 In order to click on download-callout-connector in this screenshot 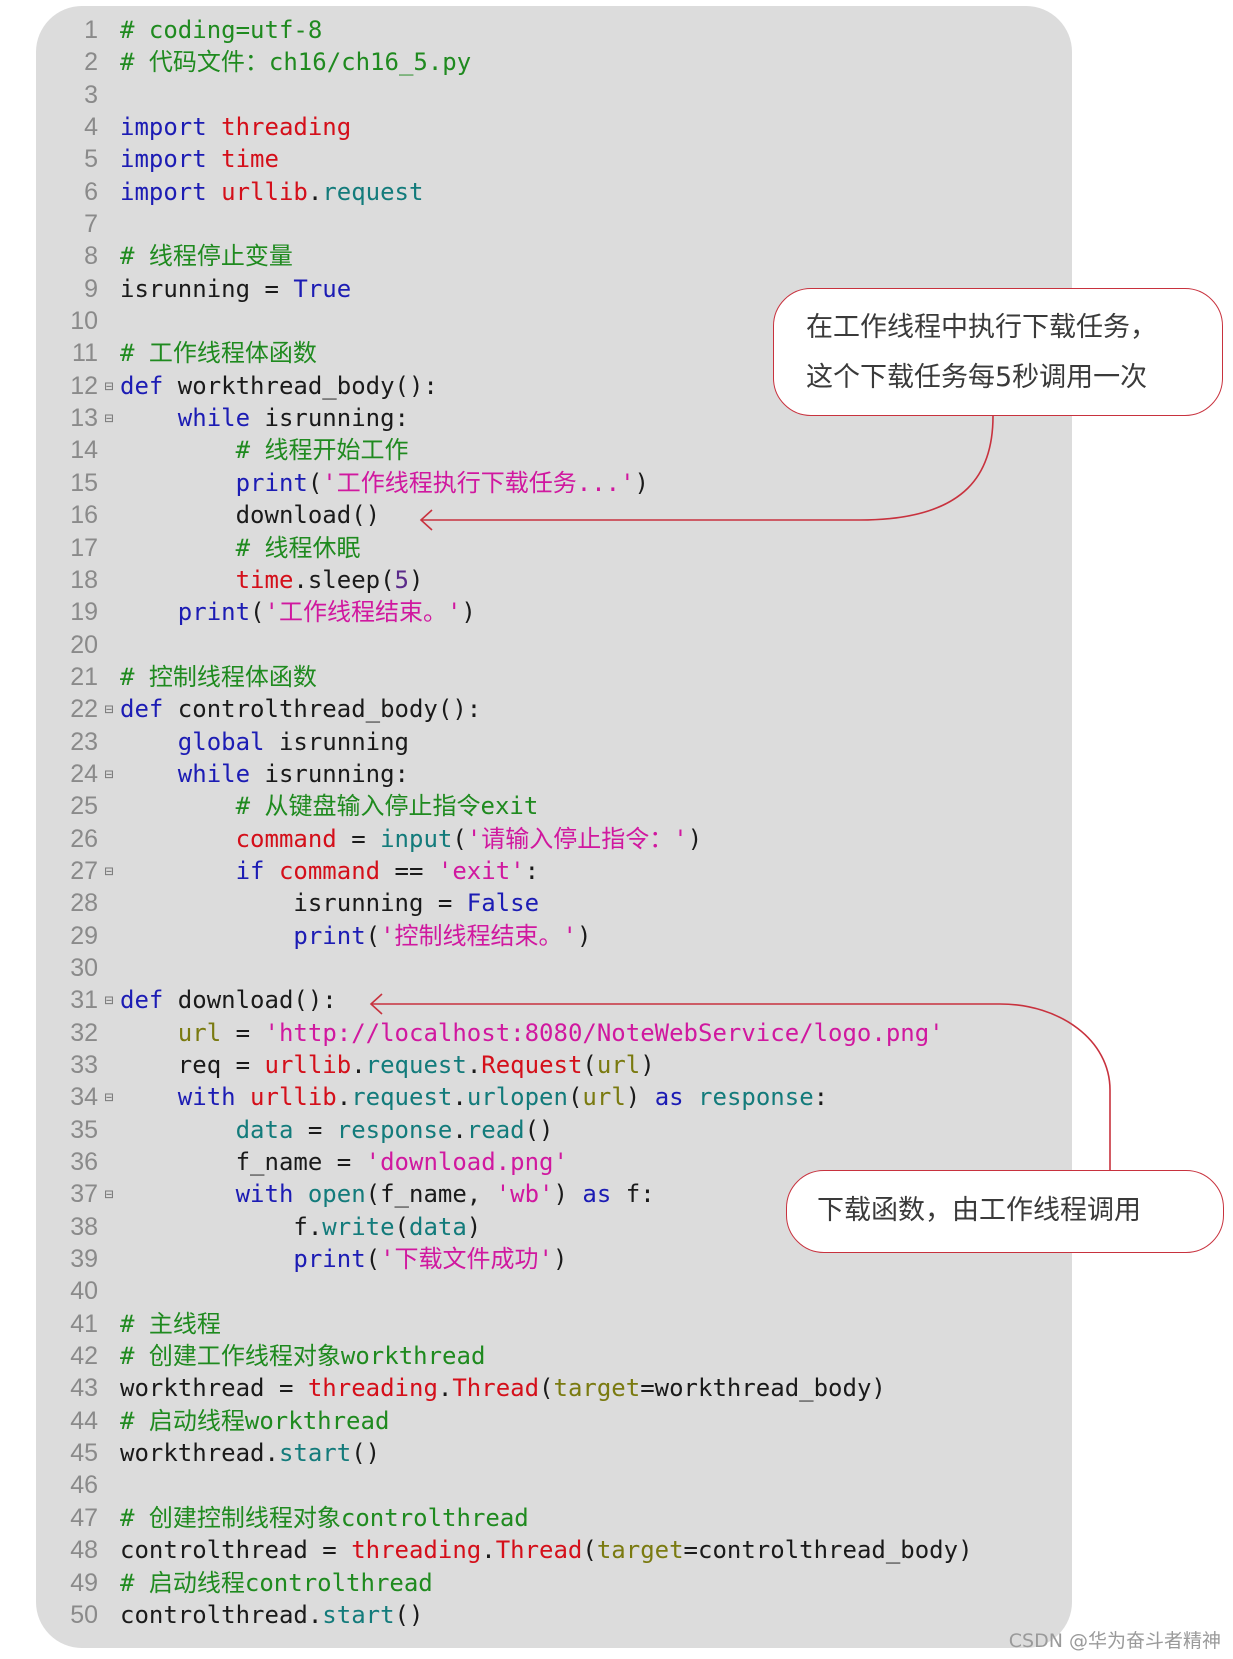, I will do `click(741, 1086)`.